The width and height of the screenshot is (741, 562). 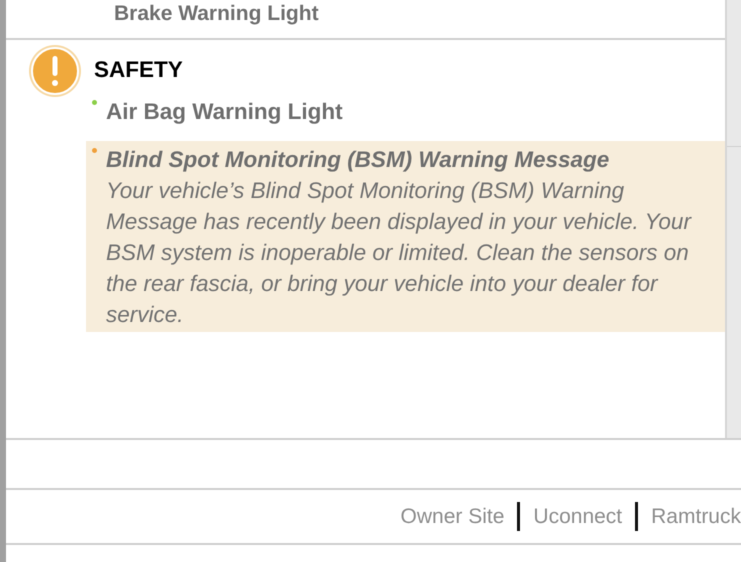 I want to click on item-title: Blind Spot Monitoring (BSM) Warning Message, so click(x=358, y=160).